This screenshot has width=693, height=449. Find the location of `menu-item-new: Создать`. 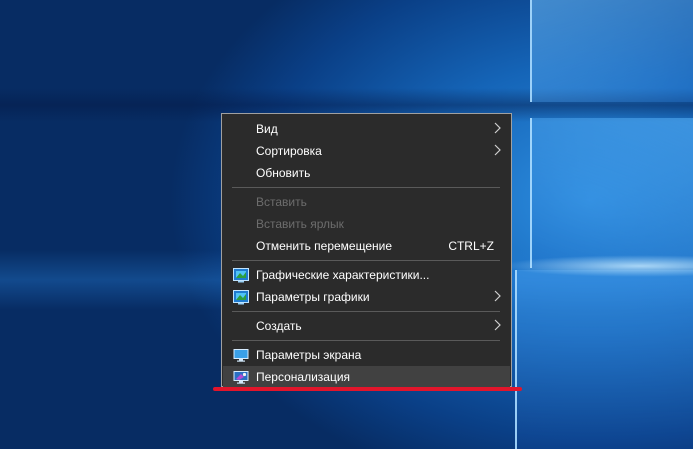

menu-item-new: Создать is located at coordinates (366, 326).